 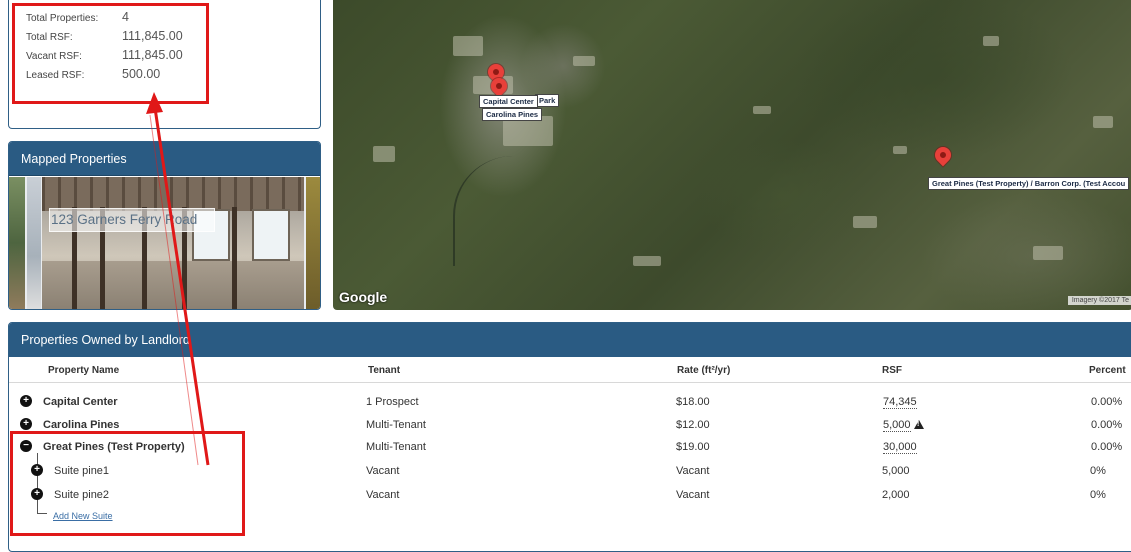 What do you see at coordinates (164, 159) in the screenshot?
I see `mapped-properties-title: Mapped Properties` at bounding box center [164, 159].